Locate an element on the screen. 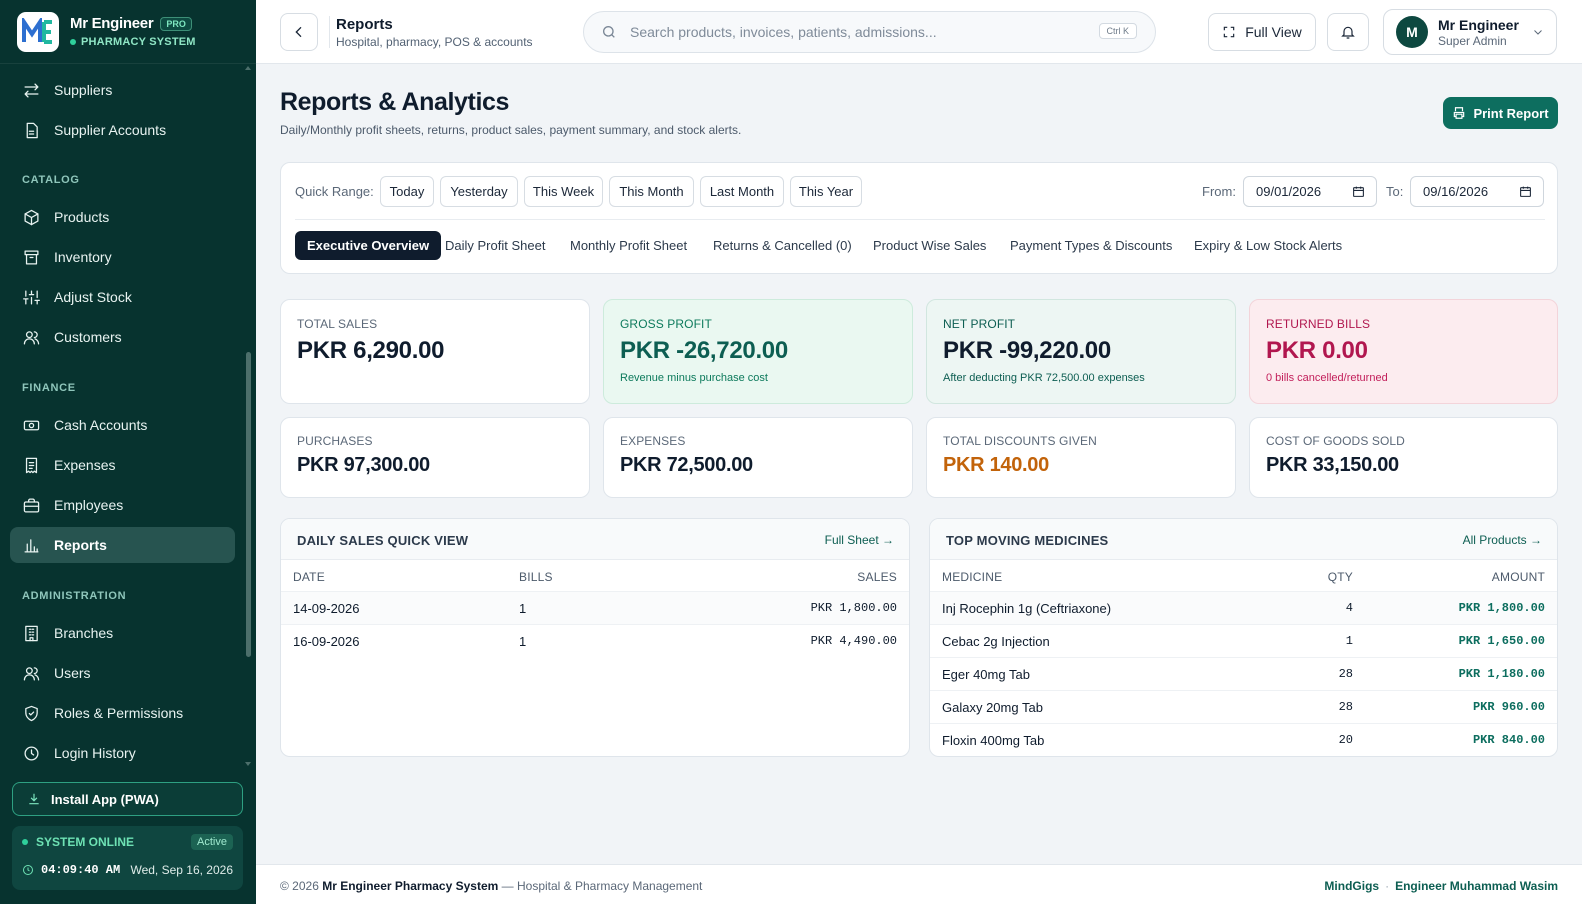 The image size is (1582, 904). cell-medicine: Galaxy 20mg Tab is located at coordinates (992, 707).